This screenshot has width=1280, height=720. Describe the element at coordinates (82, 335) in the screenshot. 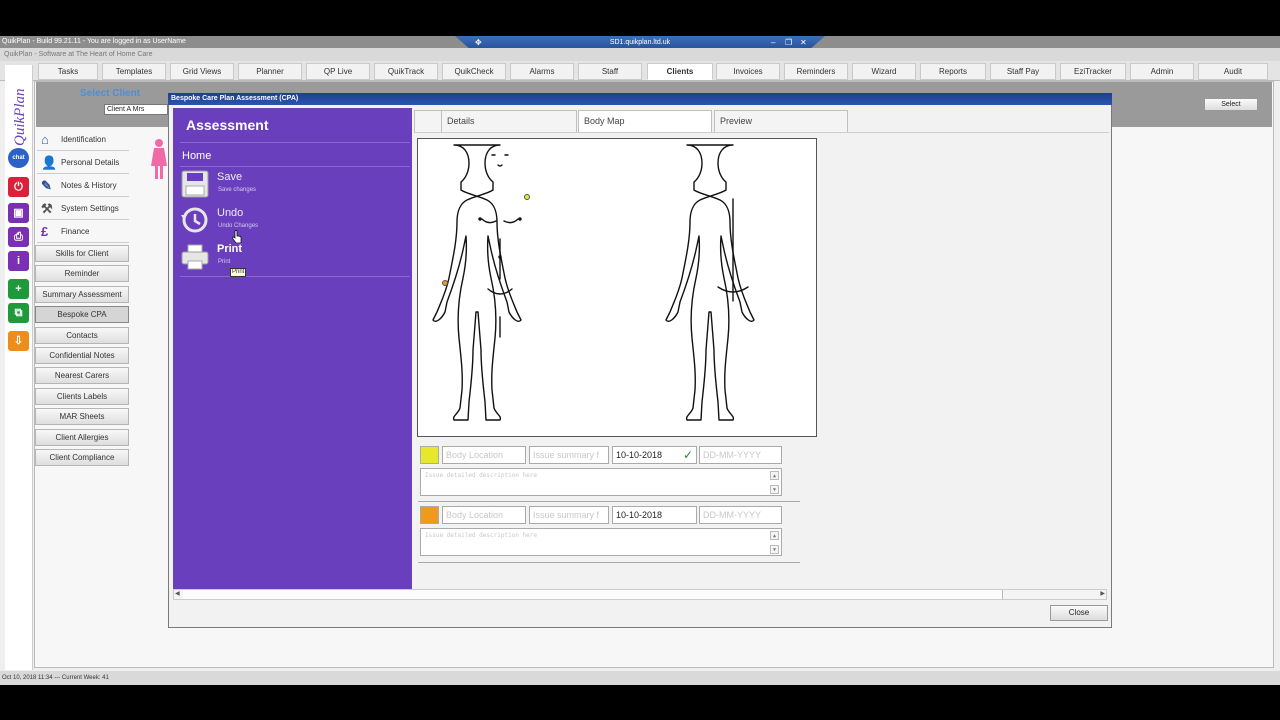

I see `nav-btn-contacts: Contacts` at that location.